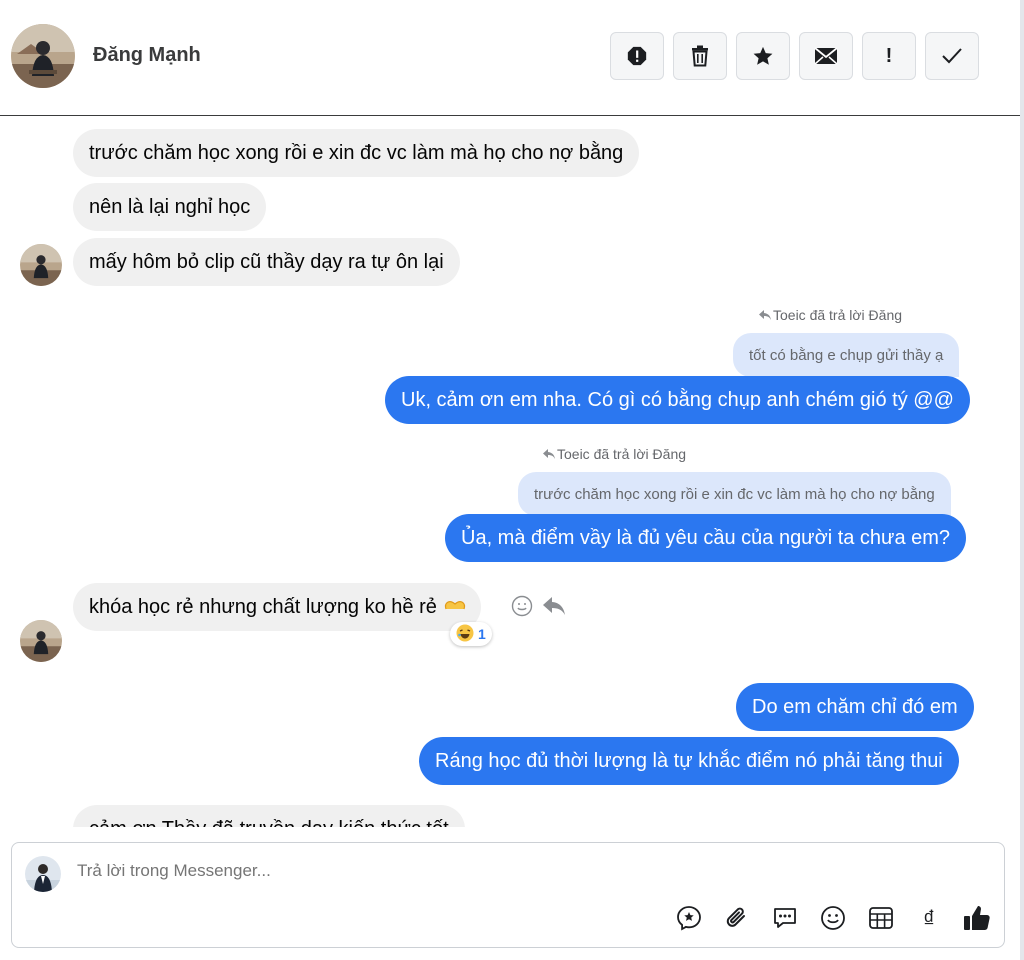 The width and height of the screenshot is (1024, 960). I want to click on emoji-button, so click(833, 920).